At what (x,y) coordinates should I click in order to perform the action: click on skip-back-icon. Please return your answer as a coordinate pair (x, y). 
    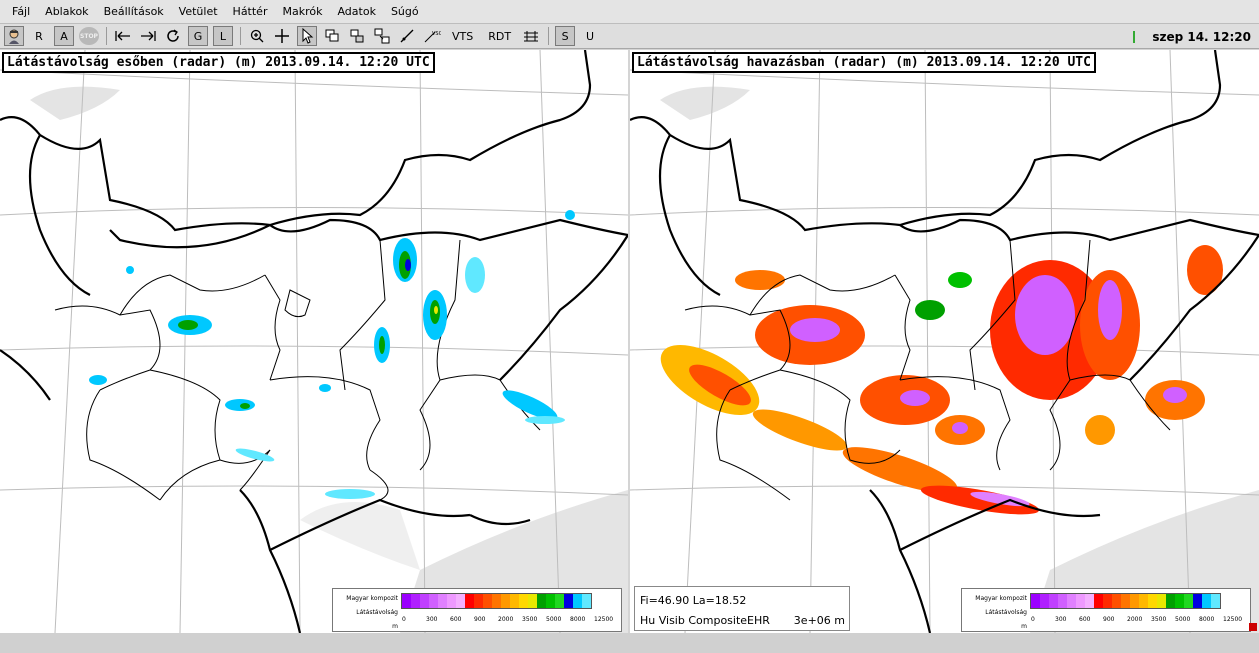
    Looking at the image, I should click on (123, 36).